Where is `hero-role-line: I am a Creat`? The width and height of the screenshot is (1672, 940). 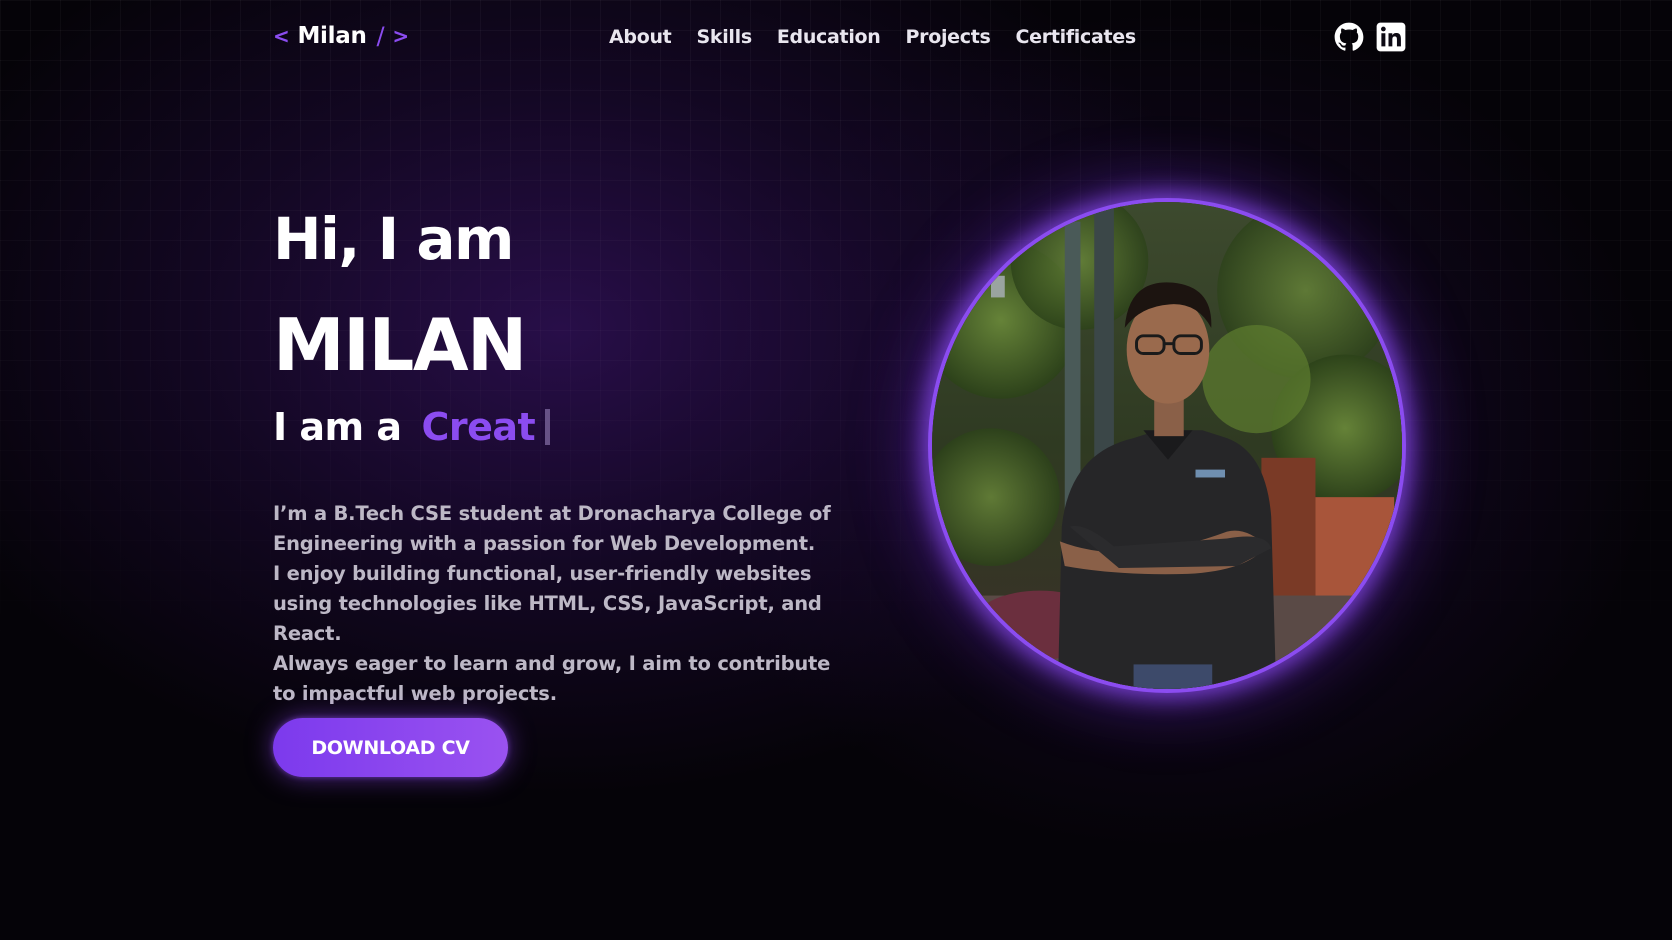
hero-role-line: I am a Creat is located at coordinates (412, 427).